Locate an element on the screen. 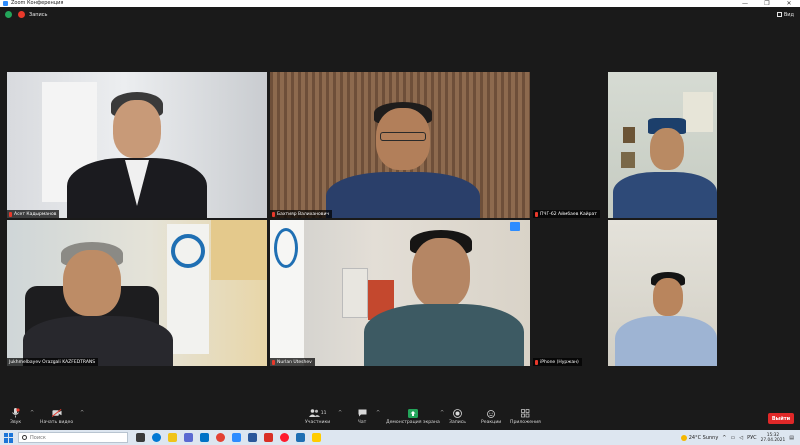  window-title: Zoom Конференция is located at coordinates (37, 3).